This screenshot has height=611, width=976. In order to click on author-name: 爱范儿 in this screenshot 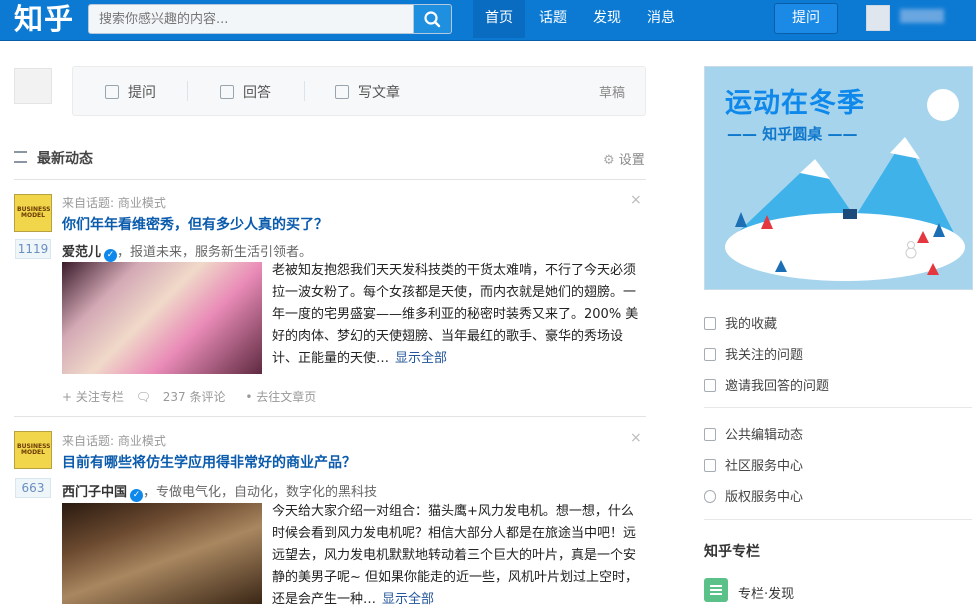, I will do `click(81, 252)`.